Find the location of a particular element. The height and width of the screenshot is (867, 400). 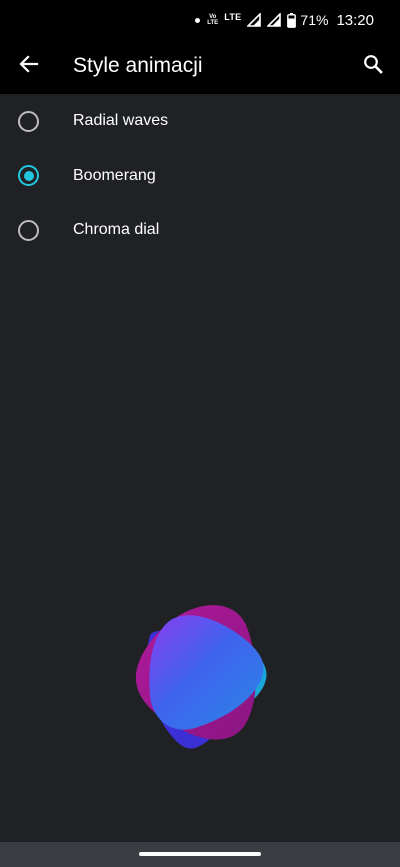

option-boomerang: Boomerang is located at coordinates (200, 176).